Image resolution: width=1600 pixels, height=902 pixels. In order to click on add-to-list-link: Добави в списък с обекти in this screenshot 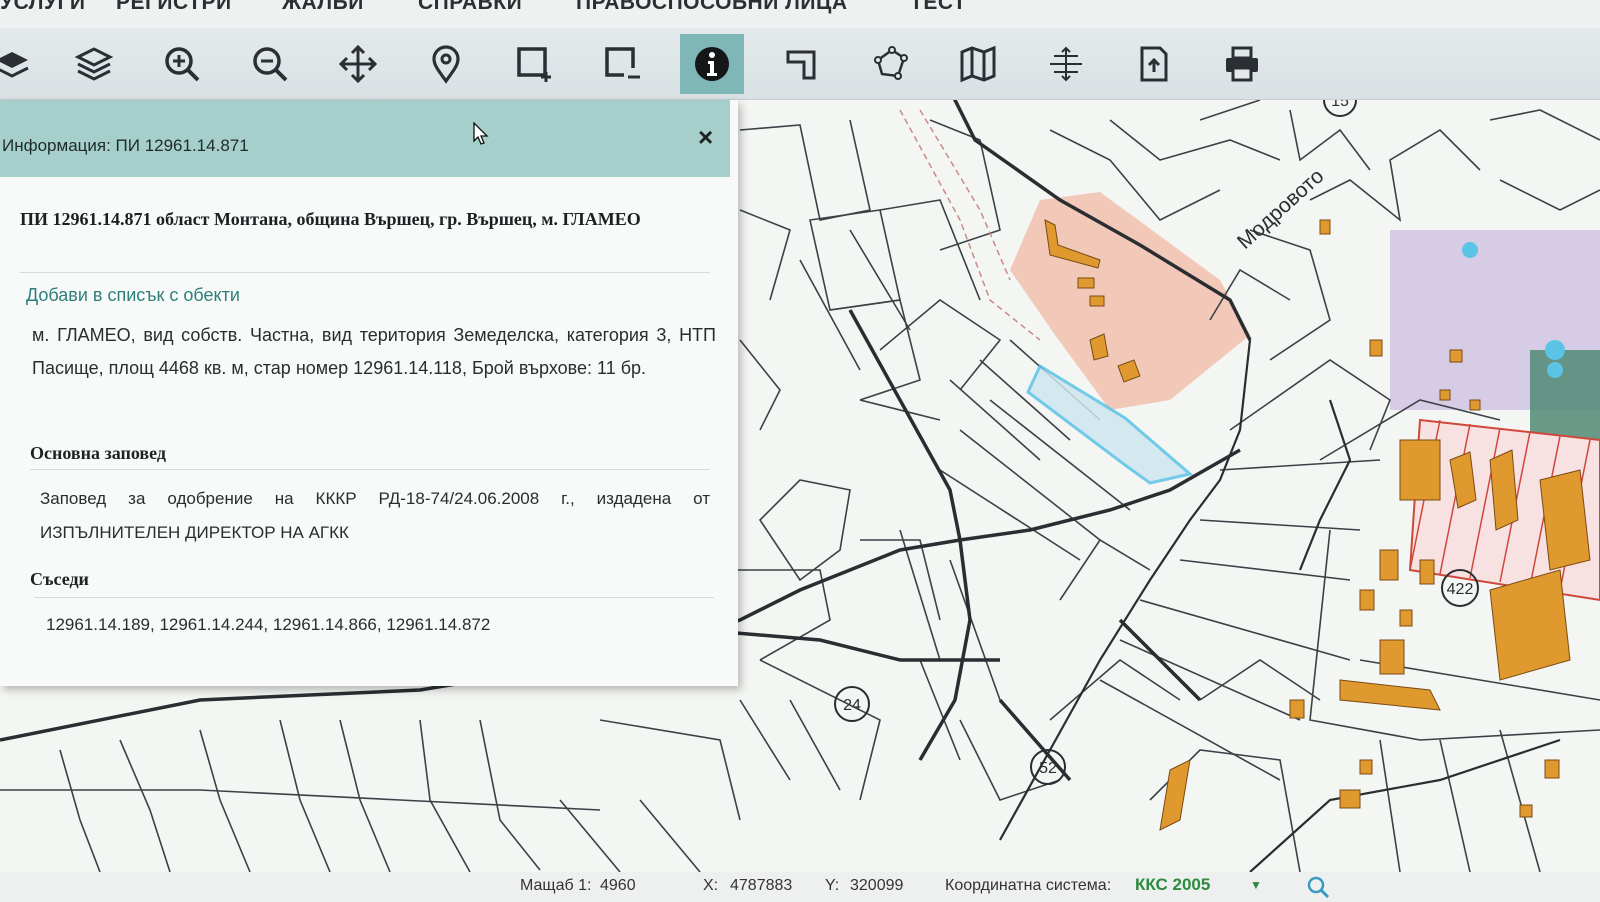, I will do `click(133, 295)`.